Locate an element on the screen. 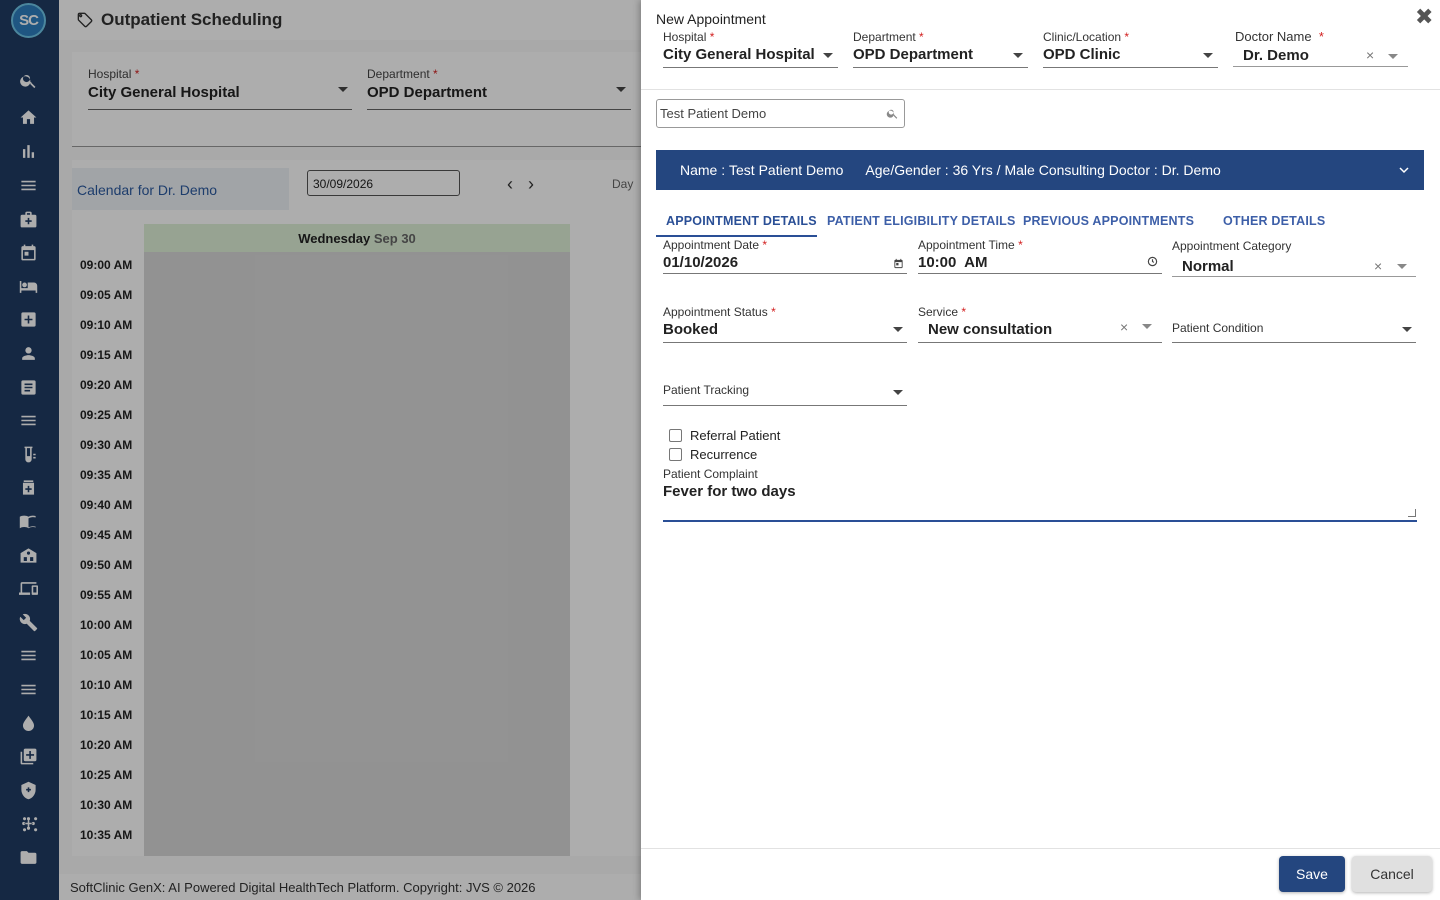 This screenshot has height=900, width=1440. age-gender: 36 Yrs / Male is located at coordinates (993, 170).